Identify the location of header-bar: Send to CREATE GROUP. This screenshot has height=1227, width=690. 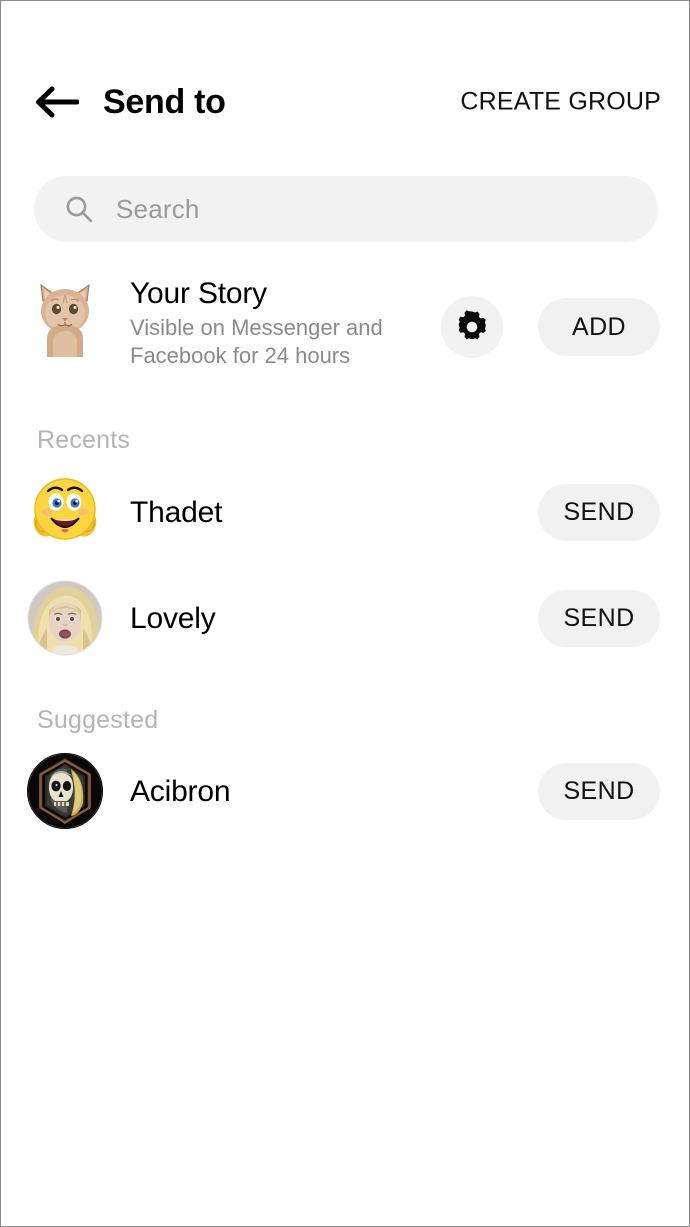
(345, 102).